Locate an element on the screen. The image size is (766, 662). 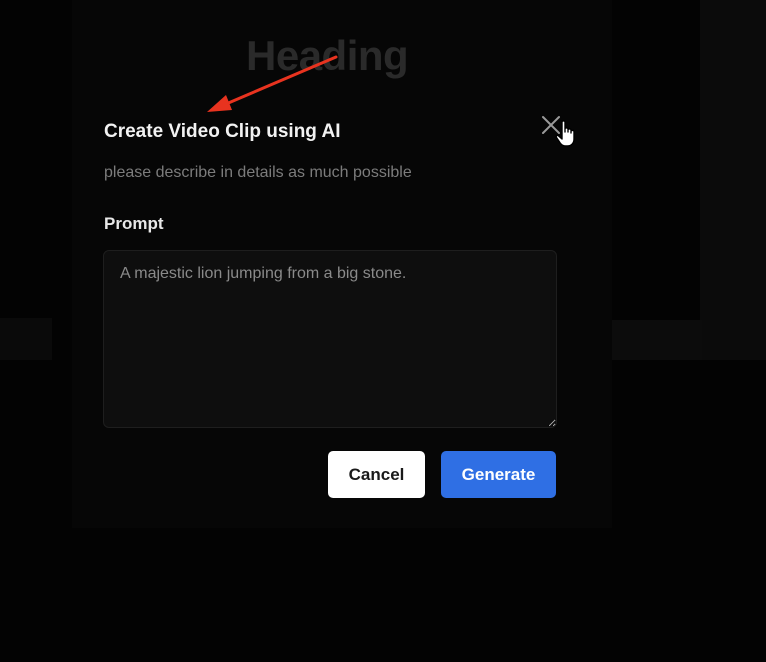
close-icon is located at coordinates (551, 125).